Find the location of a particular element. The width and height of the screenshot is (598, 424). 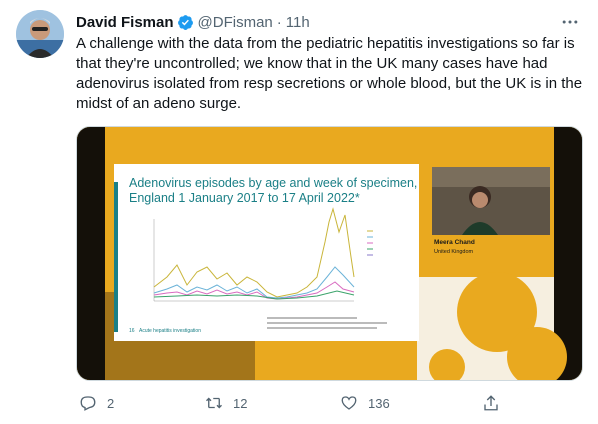

share-icon is located at coordinates (491, 403).